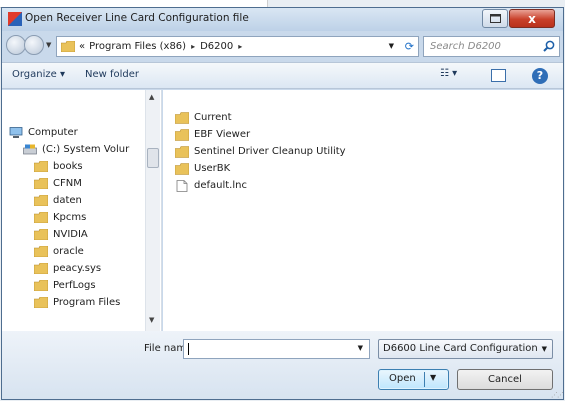 This screenshot has width=565, height=401. What do you see at coordinates (86, 149) in the screenshot?
I see `tree-item-label: (C:) System Volur` at bounding box center [86, 149].